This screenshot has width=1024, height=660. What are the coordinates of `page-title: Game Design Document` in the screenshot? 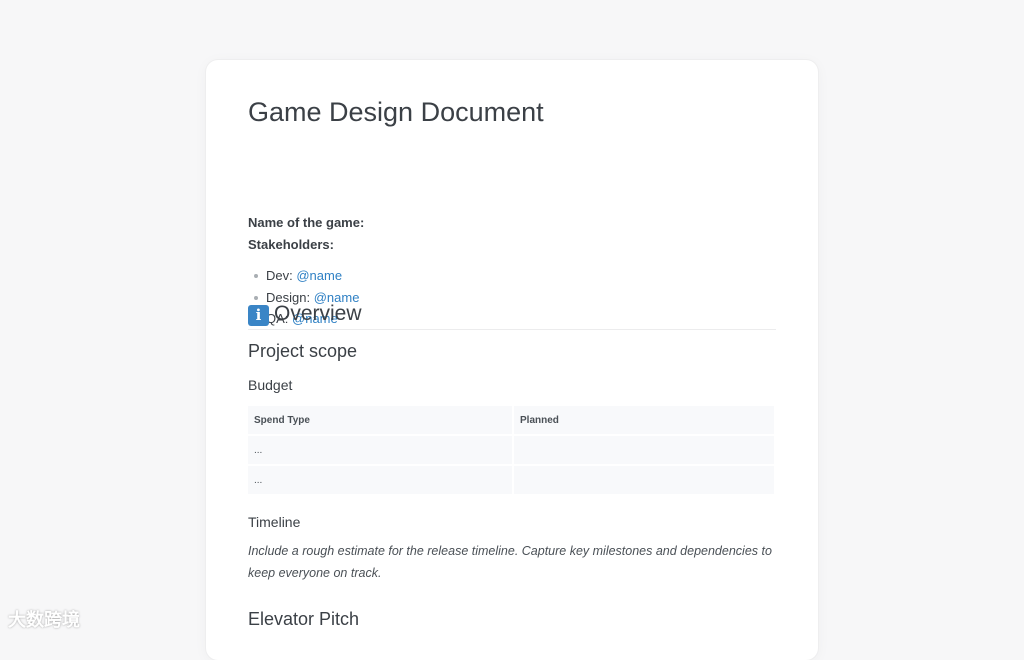 It's located at (396, 112).